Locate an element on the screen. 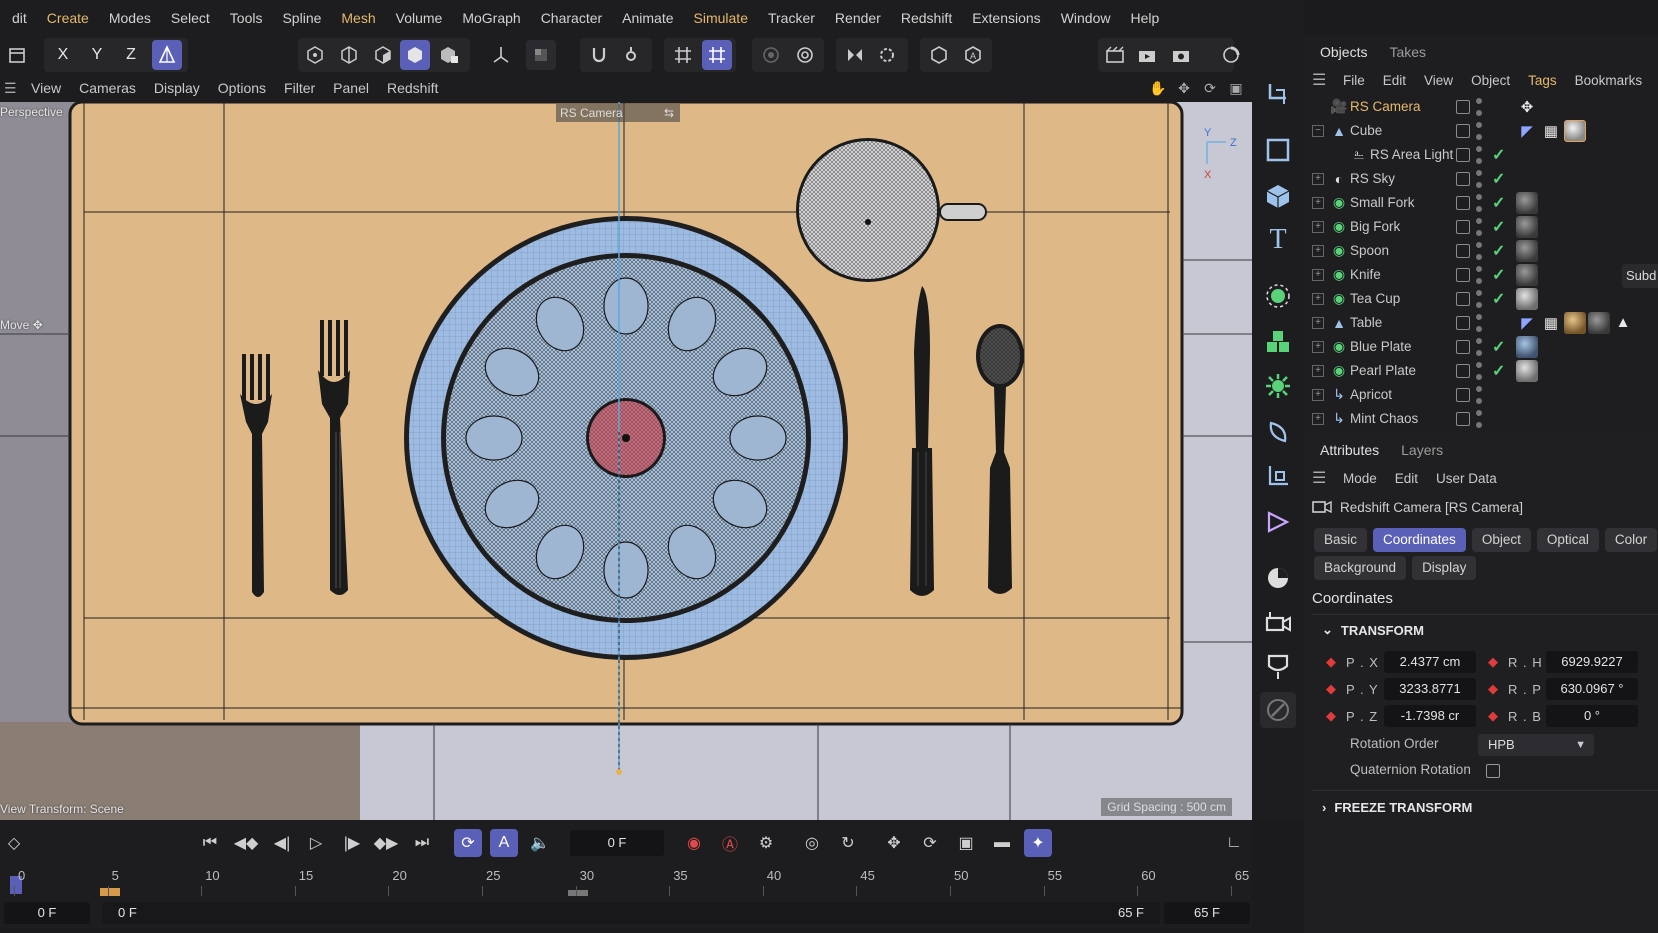  object-row-small-fork: + ◉ Small Fork ✓ is located at coordinates (1481, 202).